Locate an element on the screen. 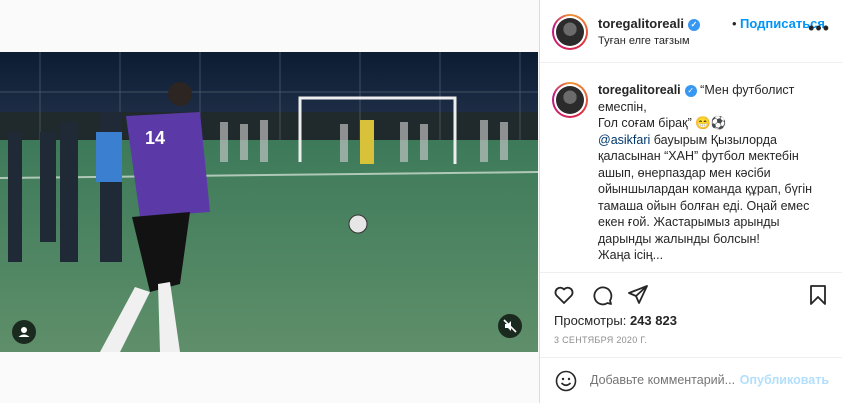  heart-icon is located at coordinates (564, 295).